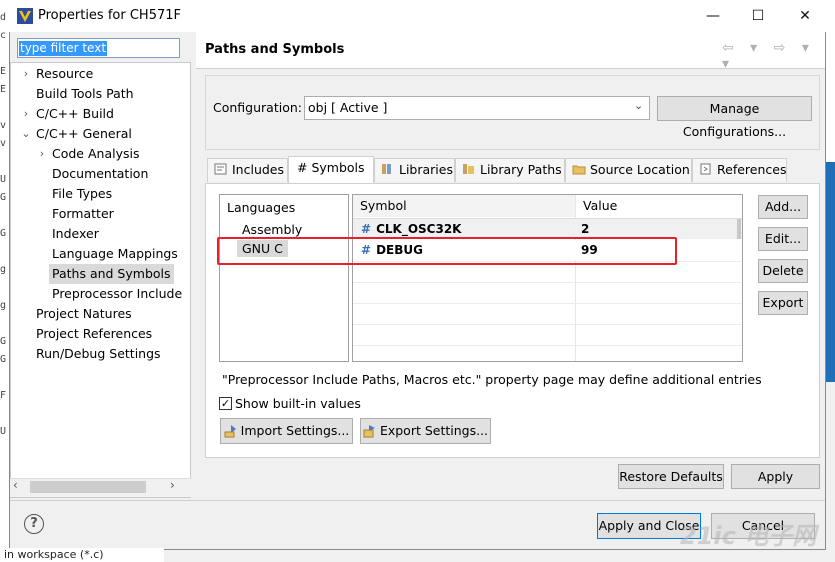 Image resolution: width=835 pixels, height=562 pixels. What do you see at coordinates (426, 169) in the screenshot?
I see `tab-label: Libraries` at bounding box center [426, 169].